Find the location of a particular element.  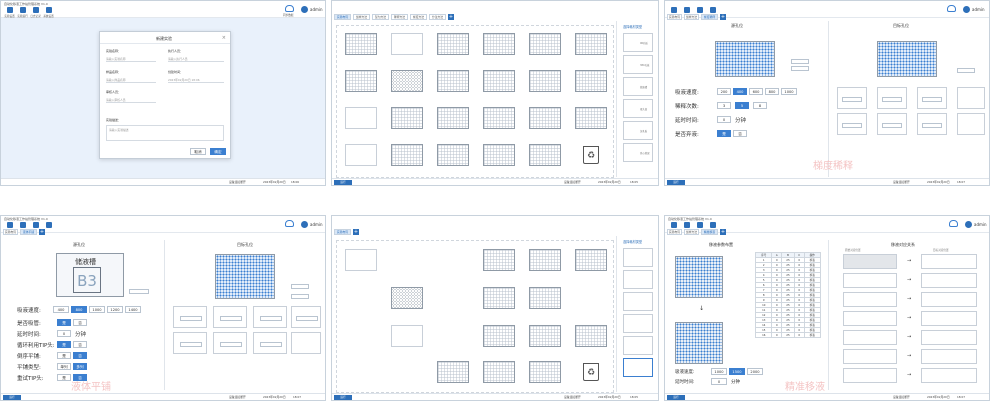

speed-1000: 1000 is located at coordinates (97, 309).